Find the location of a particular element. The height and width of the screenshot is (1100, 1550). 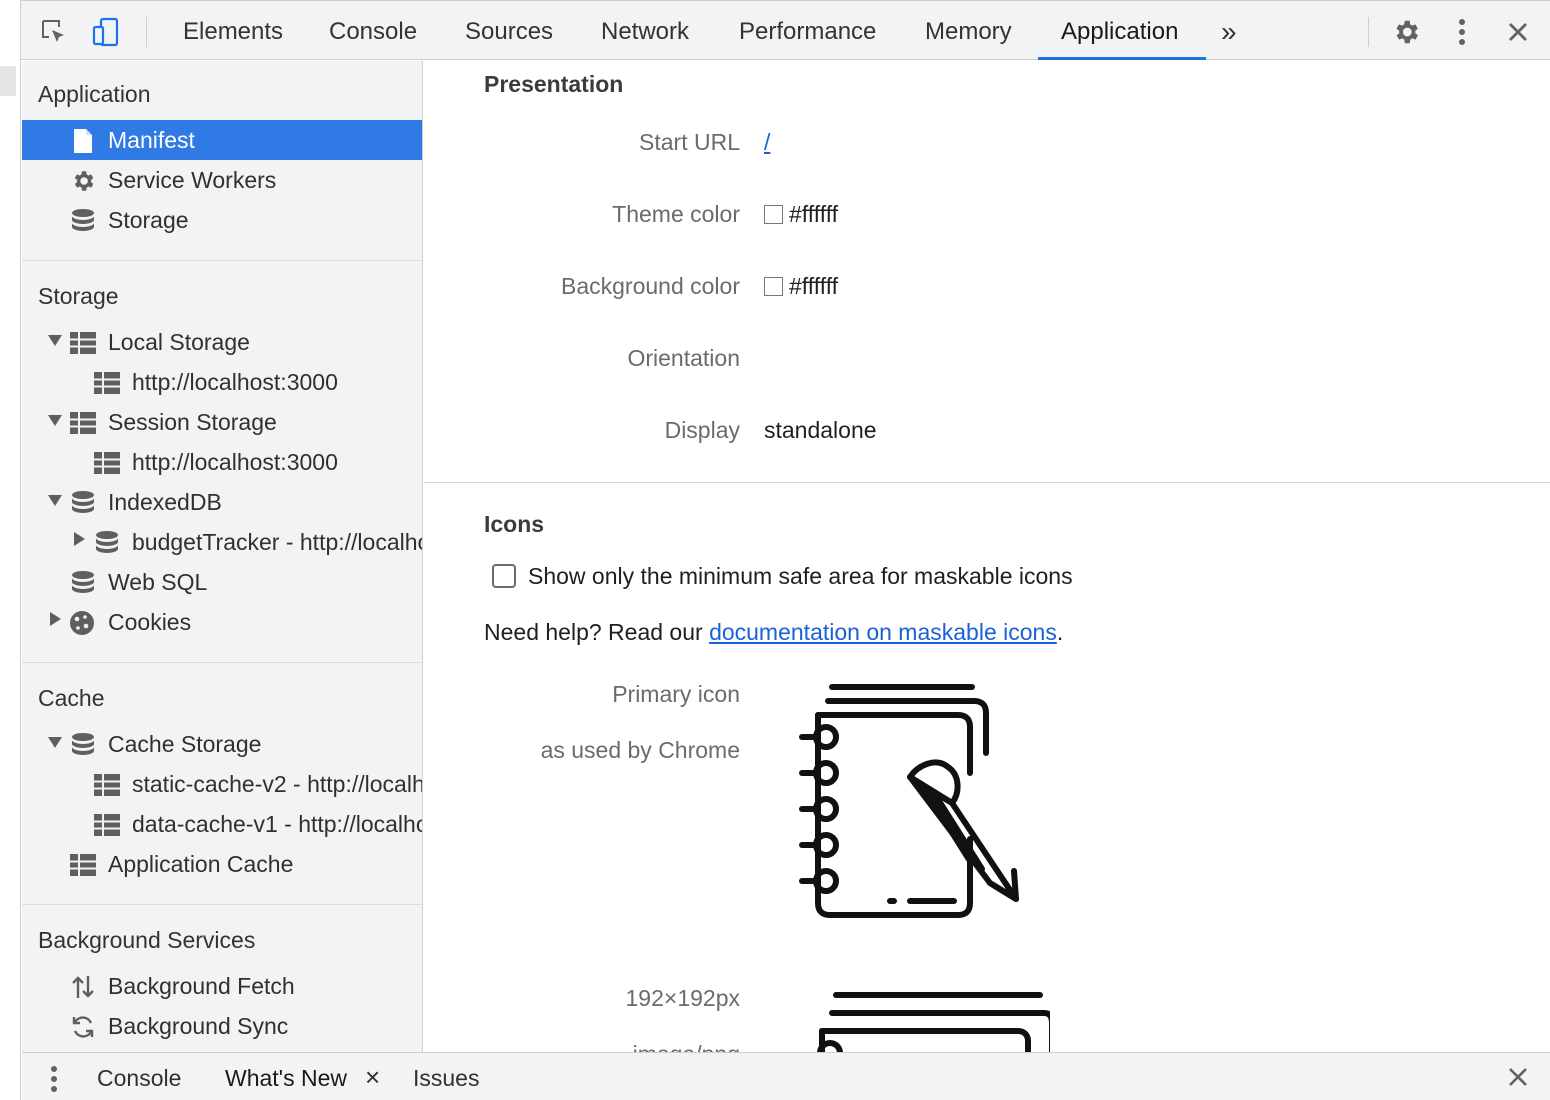

sidebar-item-web-sql: Web SQL is located at coordinates (222, 582).